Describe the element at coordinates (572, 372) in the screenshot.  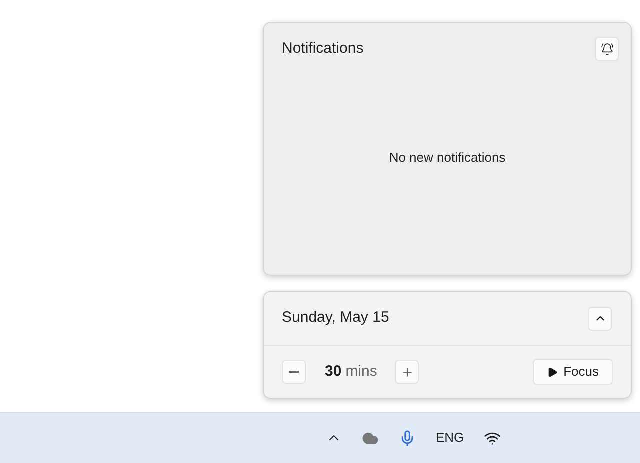
I see `focus-button: Focus` at that location.